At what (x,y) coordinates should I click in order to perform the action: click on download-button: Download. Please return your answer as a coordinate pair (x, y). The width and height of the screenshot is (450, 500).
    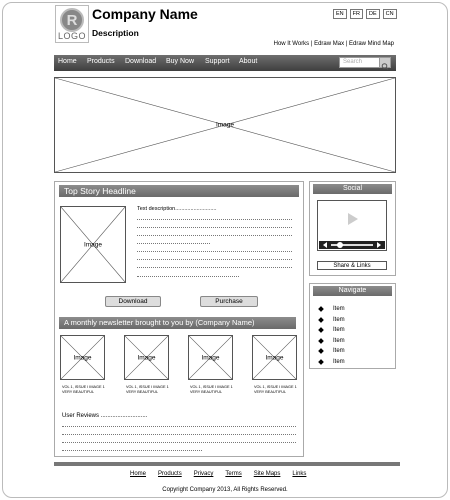
    Looking at the image, I should click on (133, 301).